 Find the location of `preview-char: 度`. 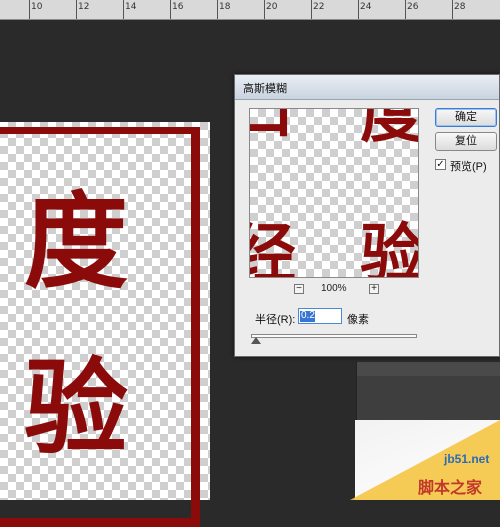

preview-char: 度 is located at coordinates (389, 130).